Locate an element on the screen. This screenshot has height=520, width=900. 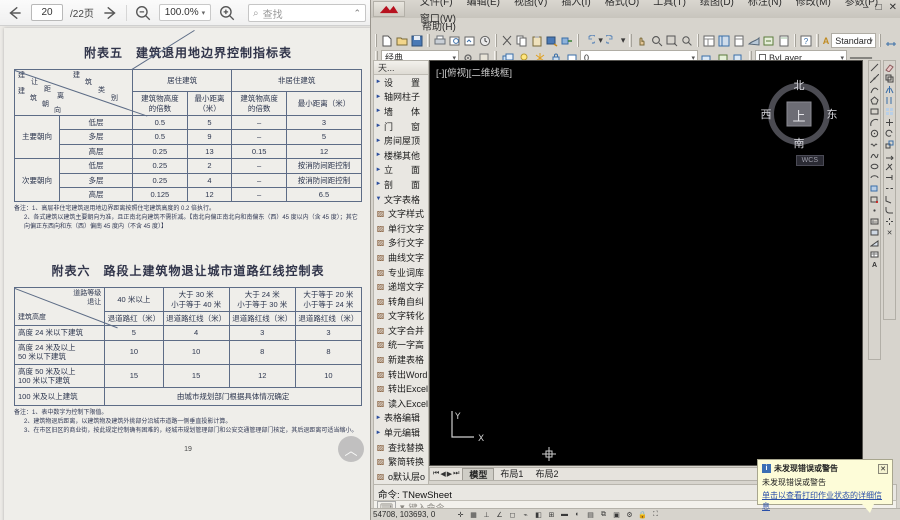
new-file-icon is located at coordinates (387, 40).